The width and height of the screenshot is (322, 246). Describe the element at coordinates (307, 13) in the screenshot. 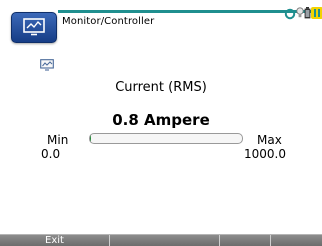

I see `battery-icon` at that location.